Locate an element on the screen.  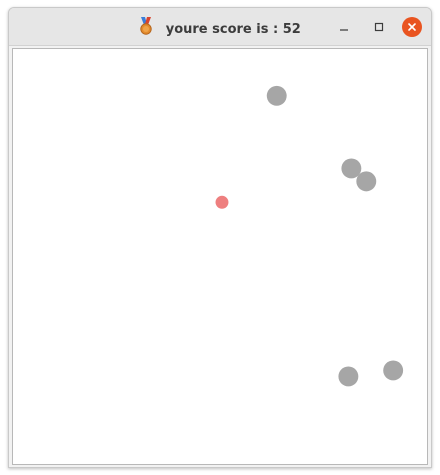
player-ball is located at coordinates (222, 202).